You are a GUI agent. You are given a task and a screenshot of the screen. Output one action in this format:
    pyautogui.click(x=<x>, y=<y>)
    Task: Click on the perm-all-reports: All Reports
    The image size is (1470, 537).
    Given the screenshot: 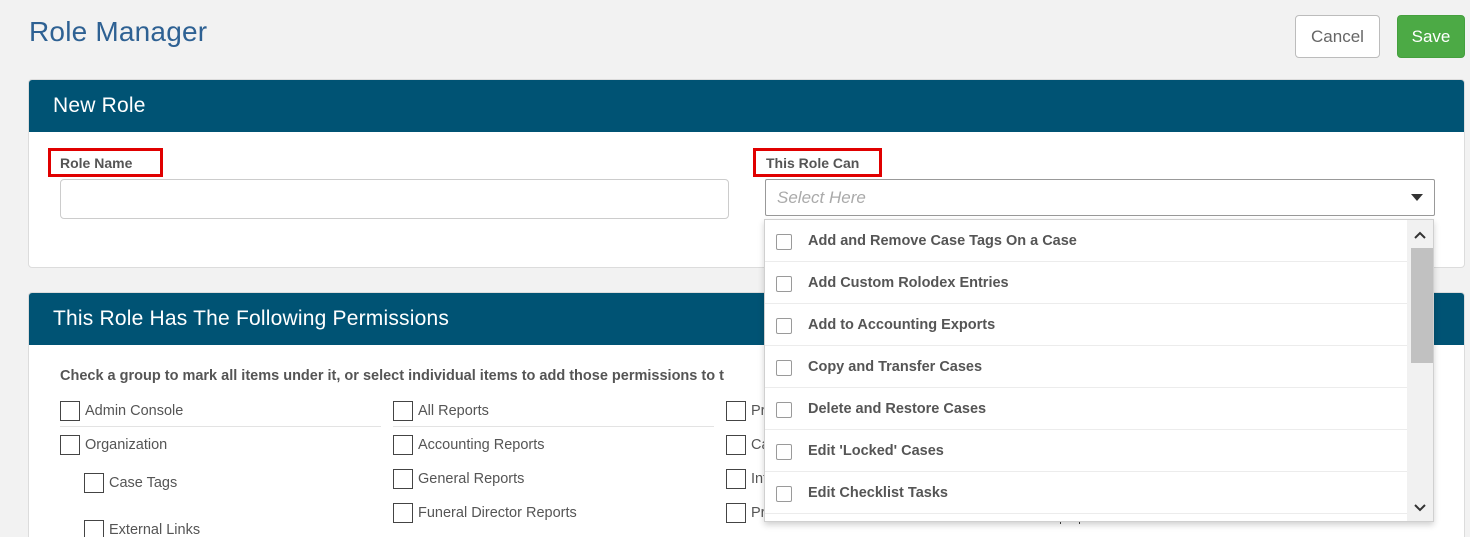 What is the action you would take?
    pyautogui.click(x=441, y=411)
    